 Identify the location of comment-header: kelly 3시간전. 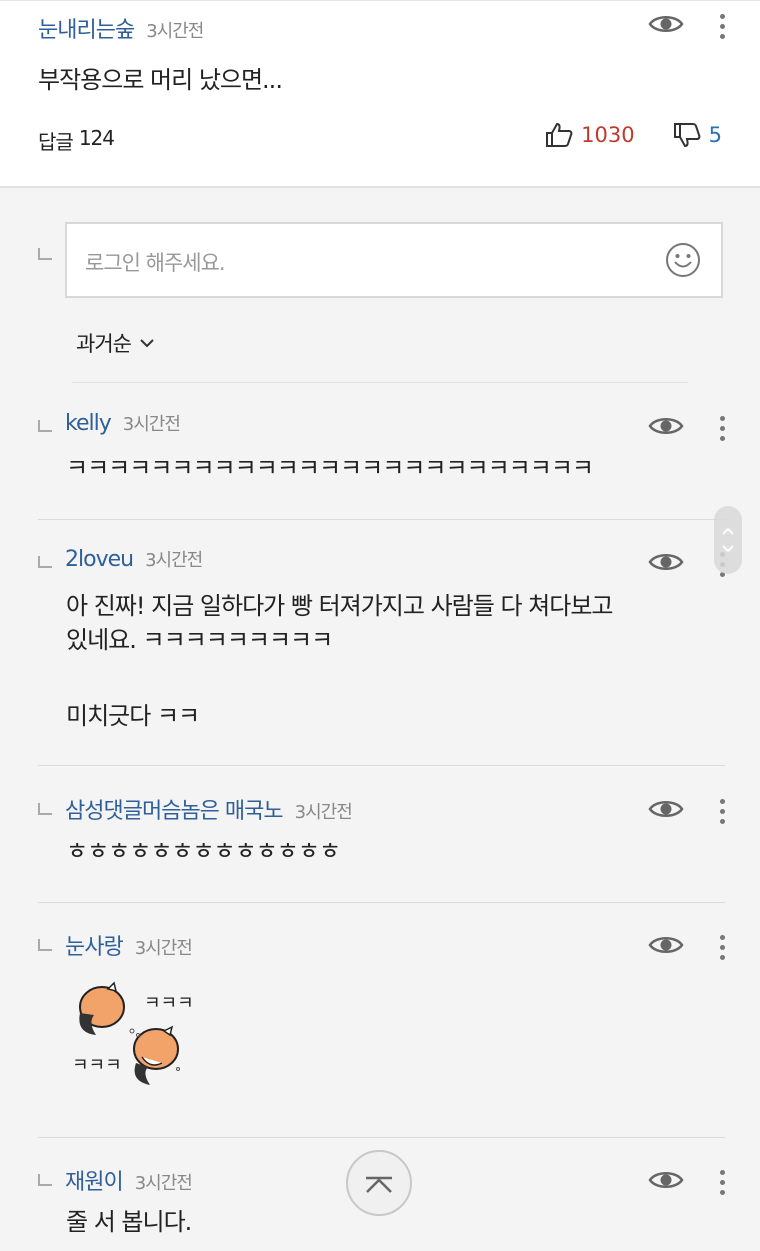
(123, 423).